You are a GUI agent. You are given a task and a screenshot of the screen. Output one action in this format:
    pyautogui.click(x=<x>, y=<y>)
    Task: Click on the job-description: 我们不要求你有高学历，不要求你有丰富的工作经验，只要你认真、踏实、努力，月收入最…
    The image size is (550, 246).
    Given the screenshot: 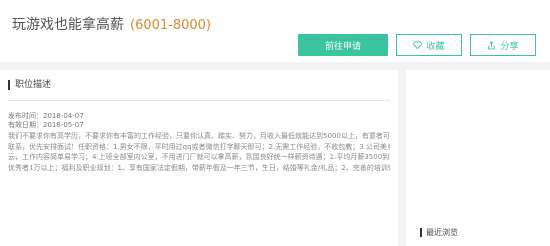 What is the action you would take?
    pyautogui.click(x=199, y=152)
    